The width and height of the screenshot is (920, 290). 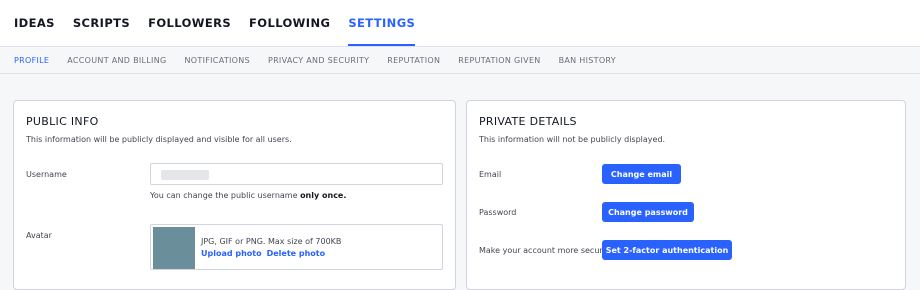 I want to click on password-label: Password, so click(x=498, y=212).